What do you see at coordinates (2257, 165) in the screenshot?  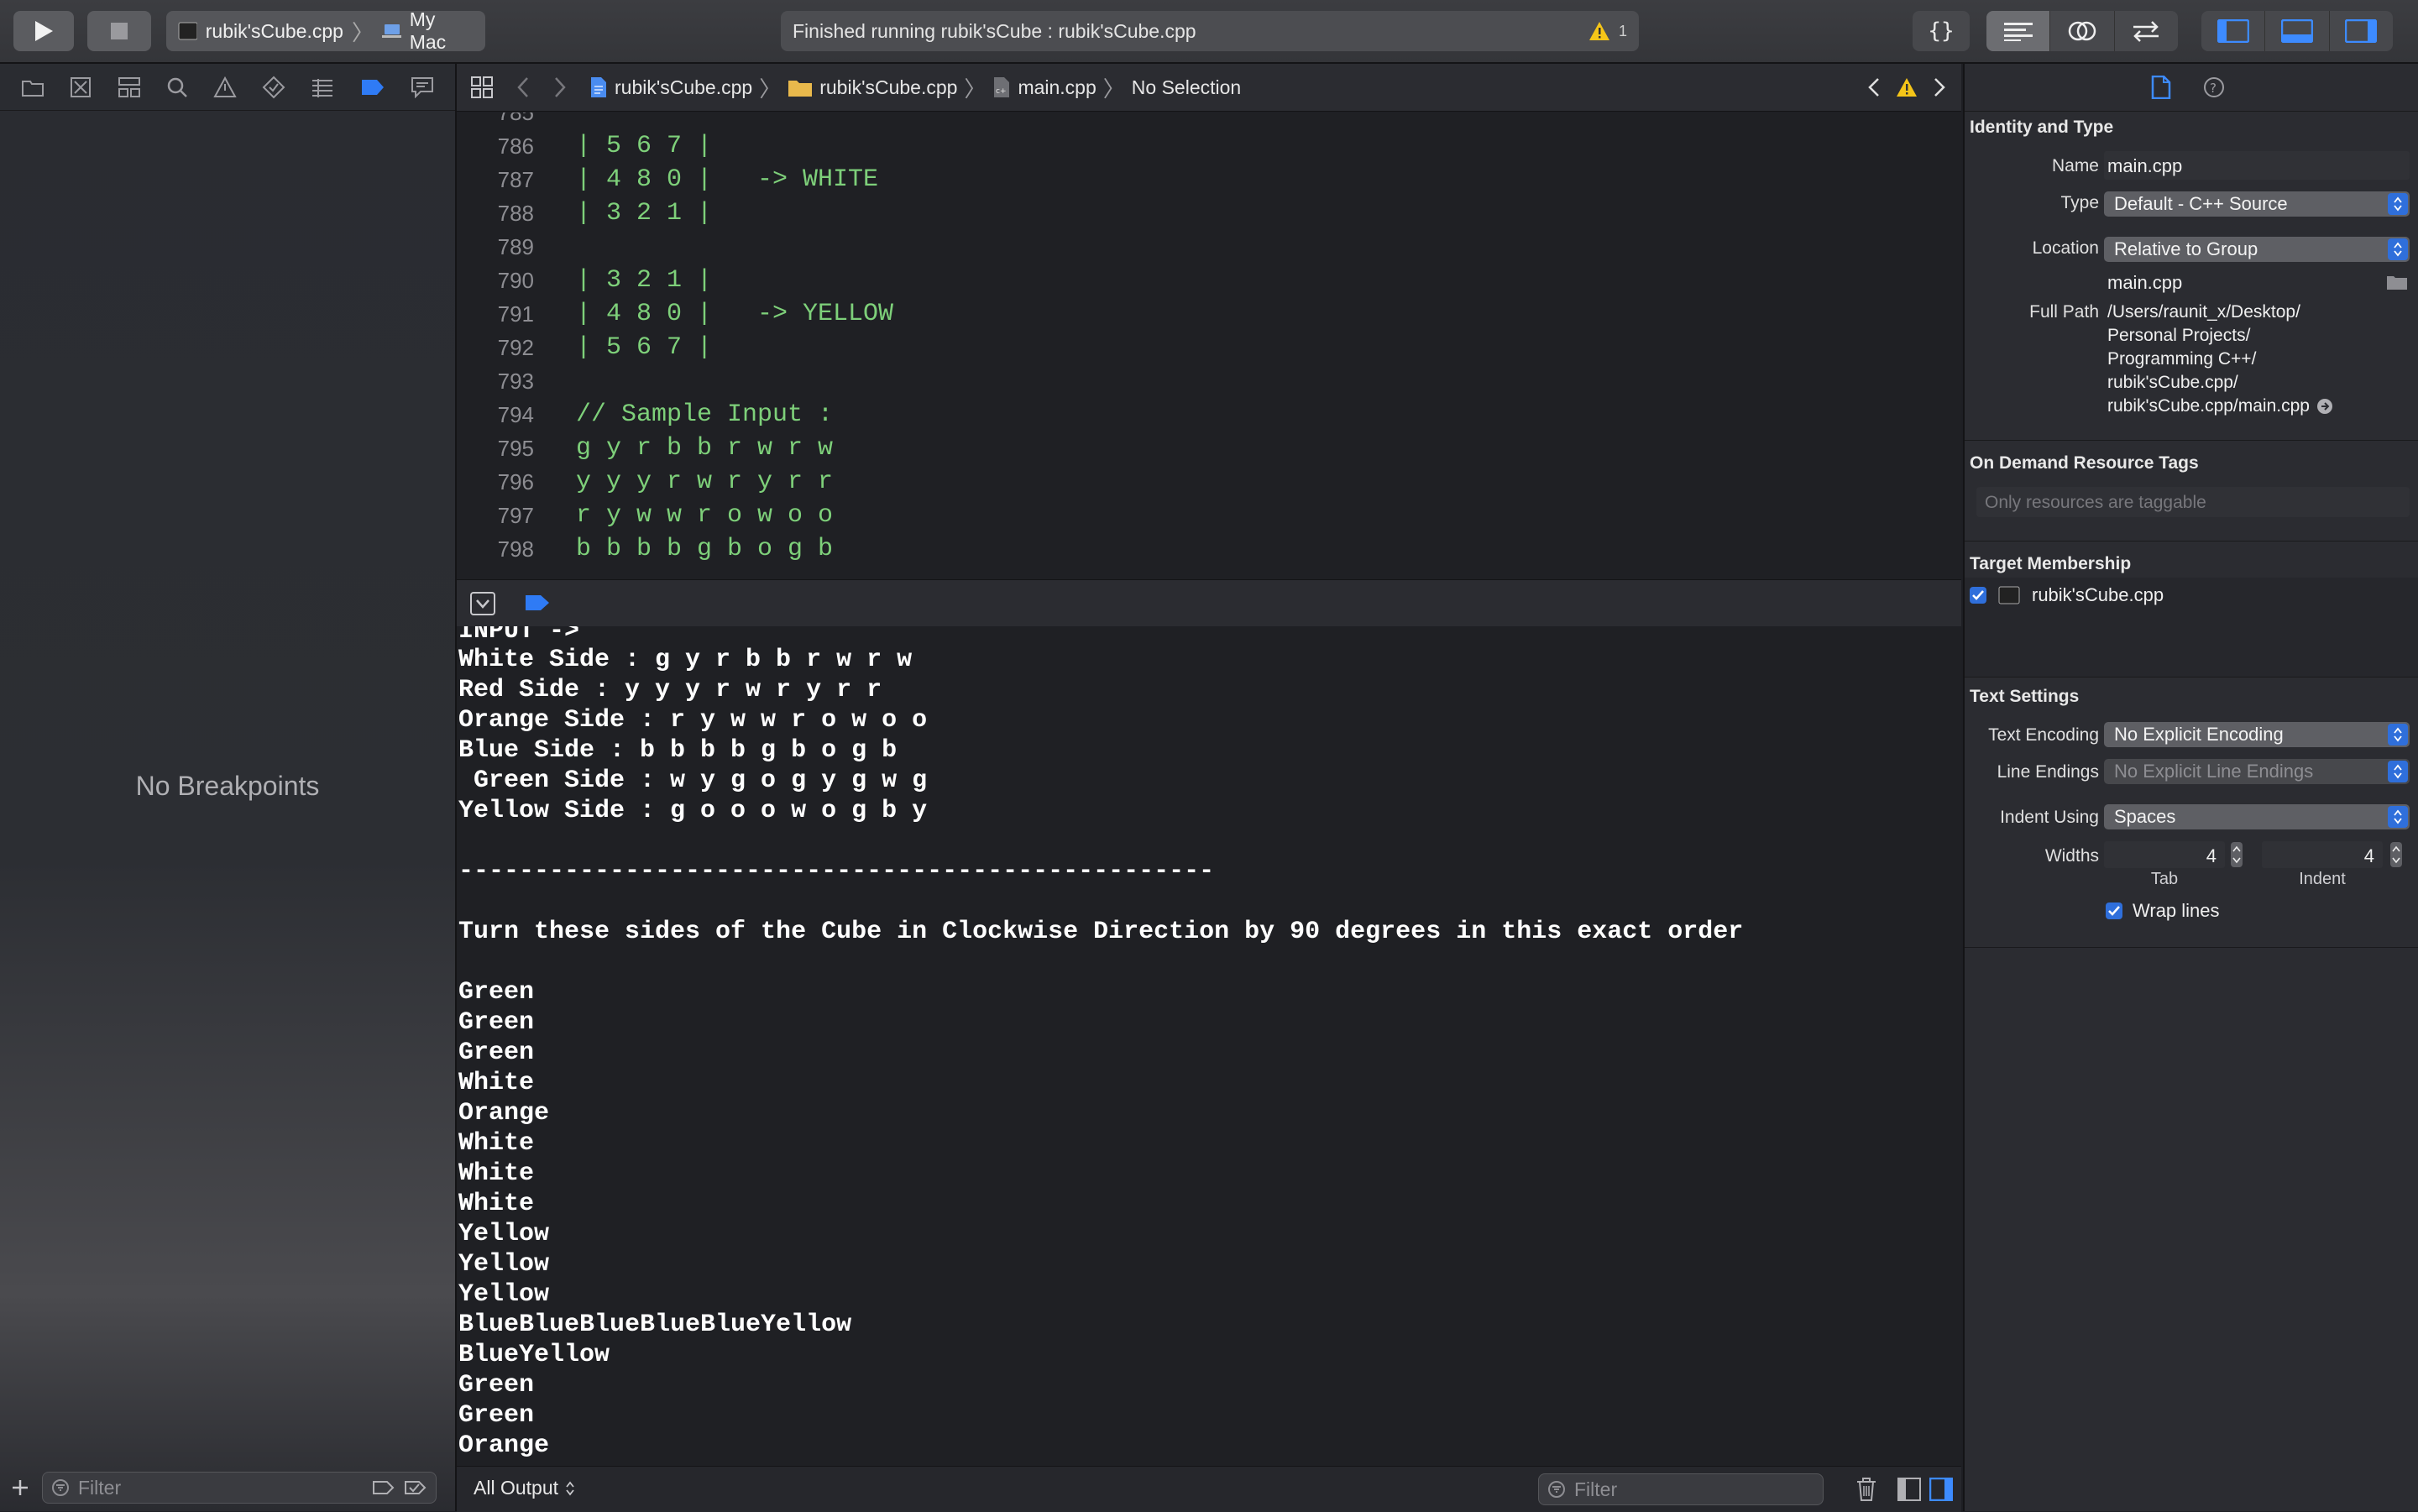 I see `name-field: main.cpp` at bounding box center [2257, 165].